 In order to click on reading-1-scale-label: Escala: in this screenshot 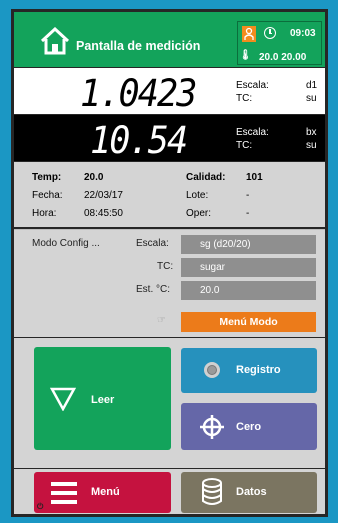, I will do `click(252, 85)`.